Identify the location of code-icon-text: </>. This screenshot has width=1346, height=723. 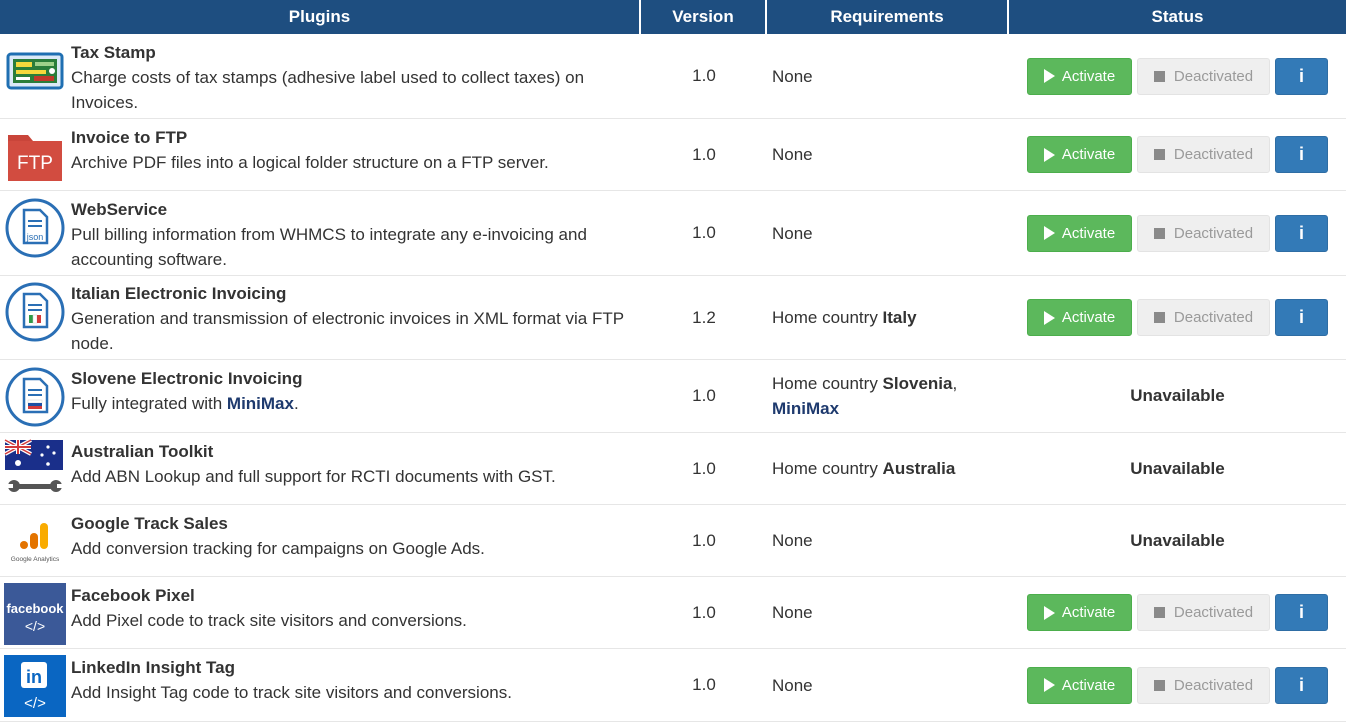
(35, 703).